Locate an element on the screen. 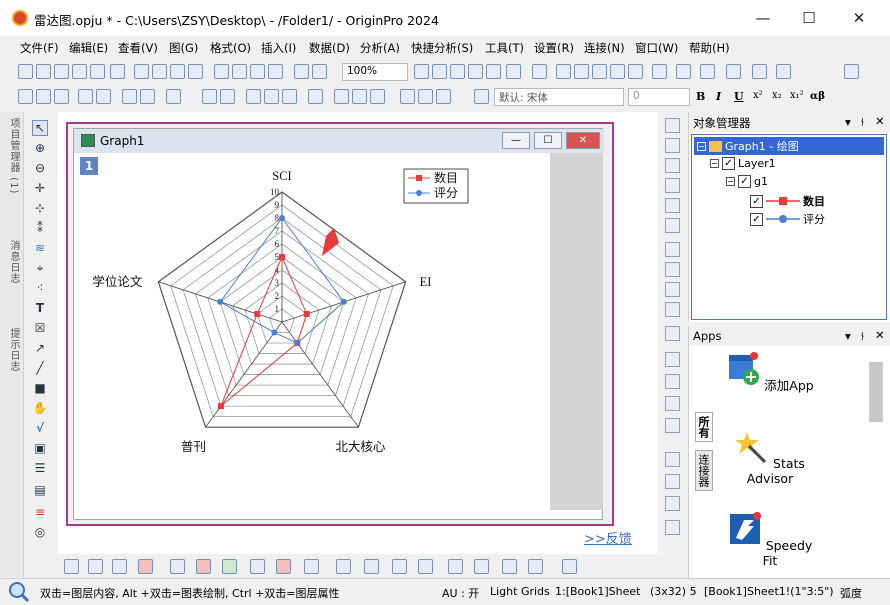 This screenshot has height=605, width=890. data-reader-tool-icon: ⊹ is located at coordinates (40, 208).